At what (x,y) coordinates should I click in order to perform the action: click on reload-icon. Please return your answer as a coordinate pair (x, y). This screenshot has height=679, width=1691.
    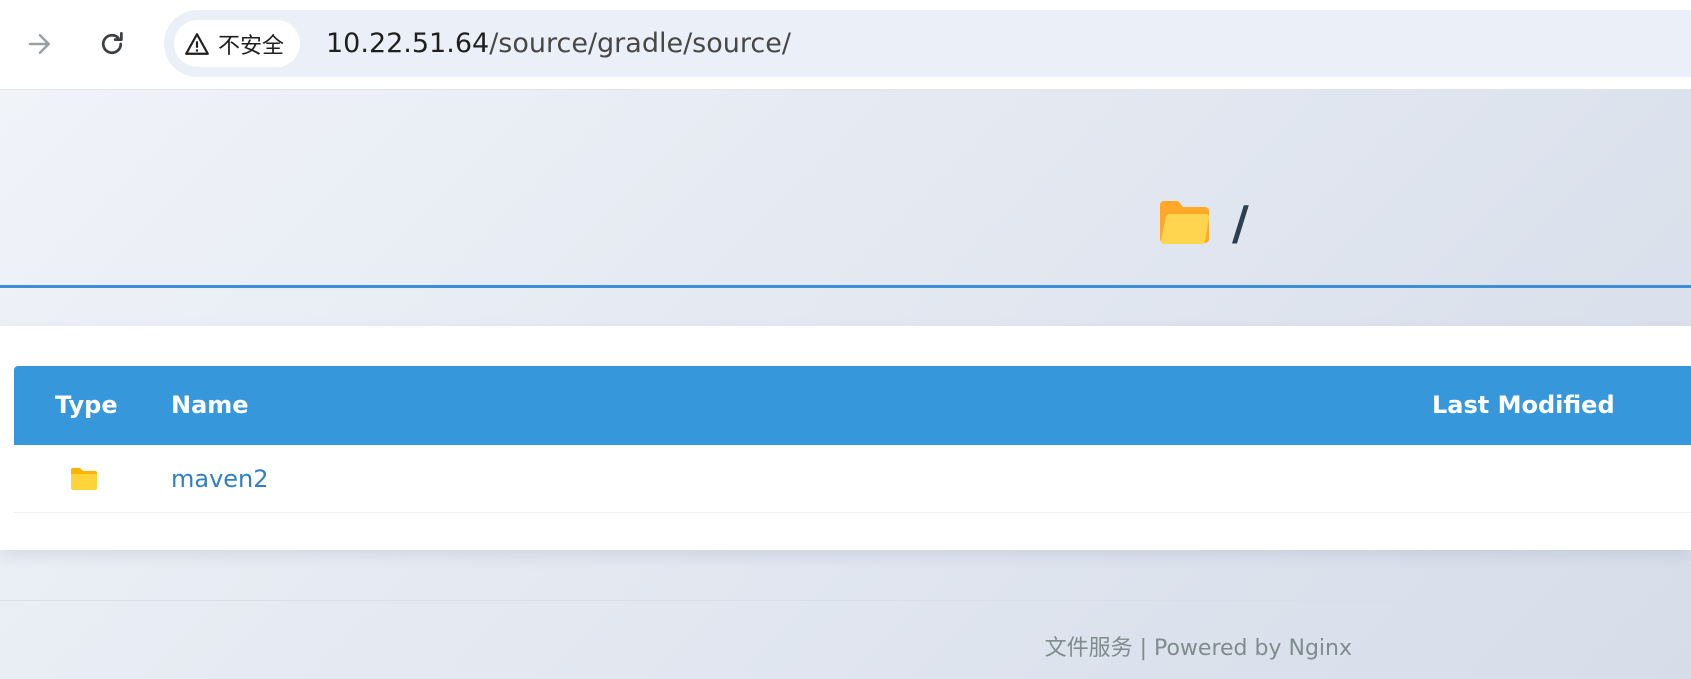
    Looking at the image, I should click on (112, 43).